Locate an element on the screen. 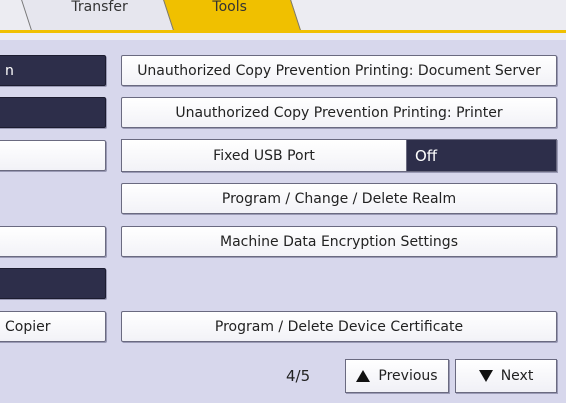  previous-button: Previous is located at coordinates (397, 376).